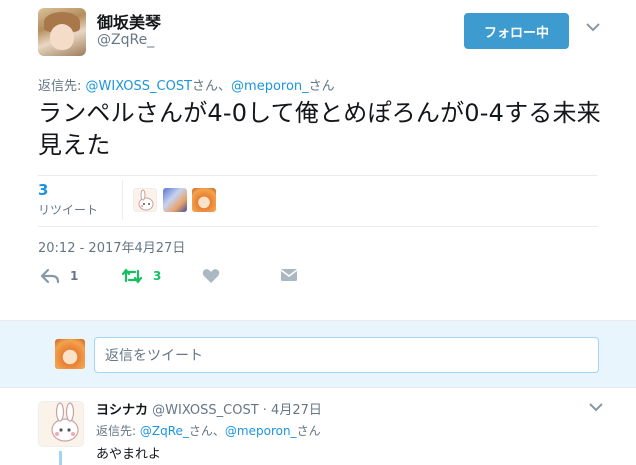 This screenshot has width=636, height=465. Describe the element at coordinates (157, 276) in the screenshot. I see `retweet-action-count: 3` at that location.